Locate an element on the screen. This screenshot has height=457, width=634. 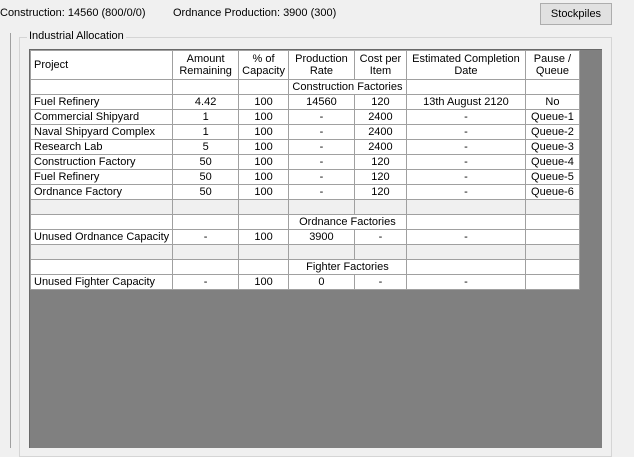
table-cell: 4.42 is located at coordinates (206, 102).